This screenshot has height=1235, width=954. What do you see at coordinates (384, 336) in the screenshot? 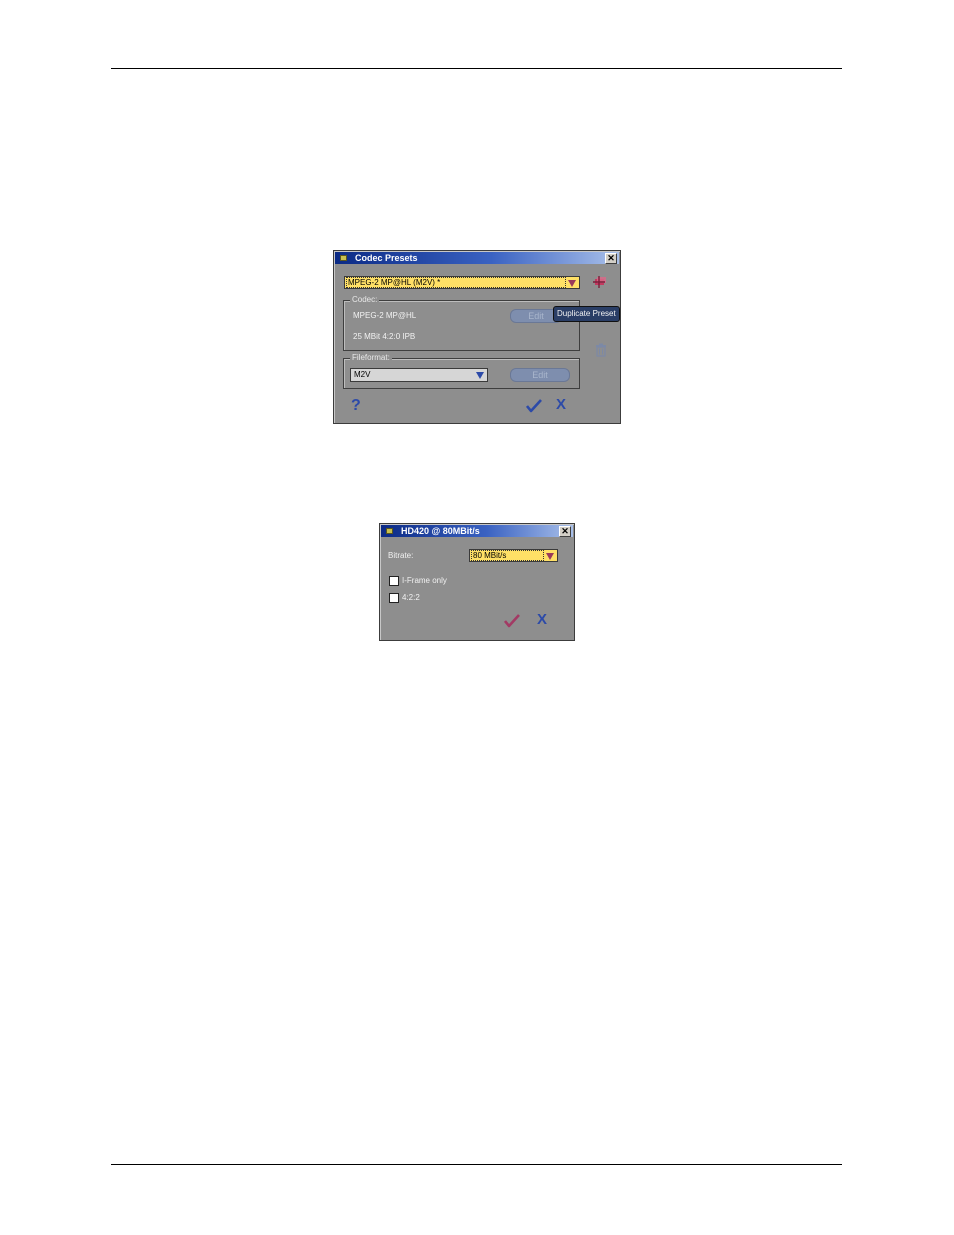
I see `codec-details: 25 MBit 4:2:0 IPB` at bounding box center [384, 336].